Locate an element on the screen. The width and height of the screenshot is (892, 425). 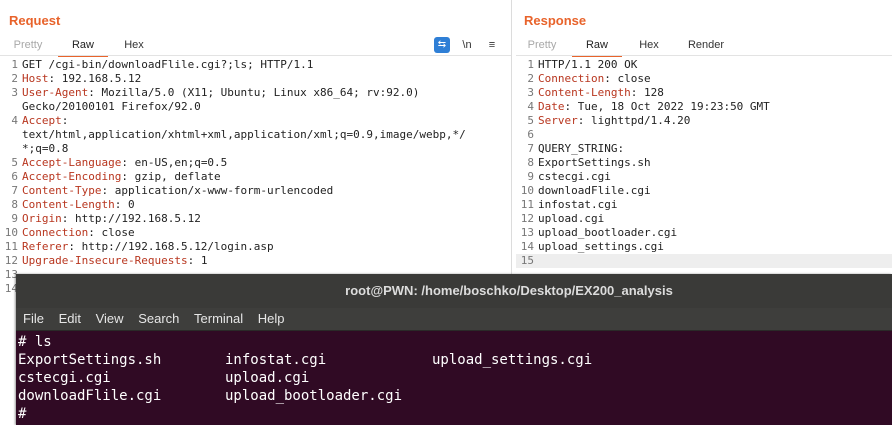
response-tab-pretty: Pretty is located at coordinates (542, 45).